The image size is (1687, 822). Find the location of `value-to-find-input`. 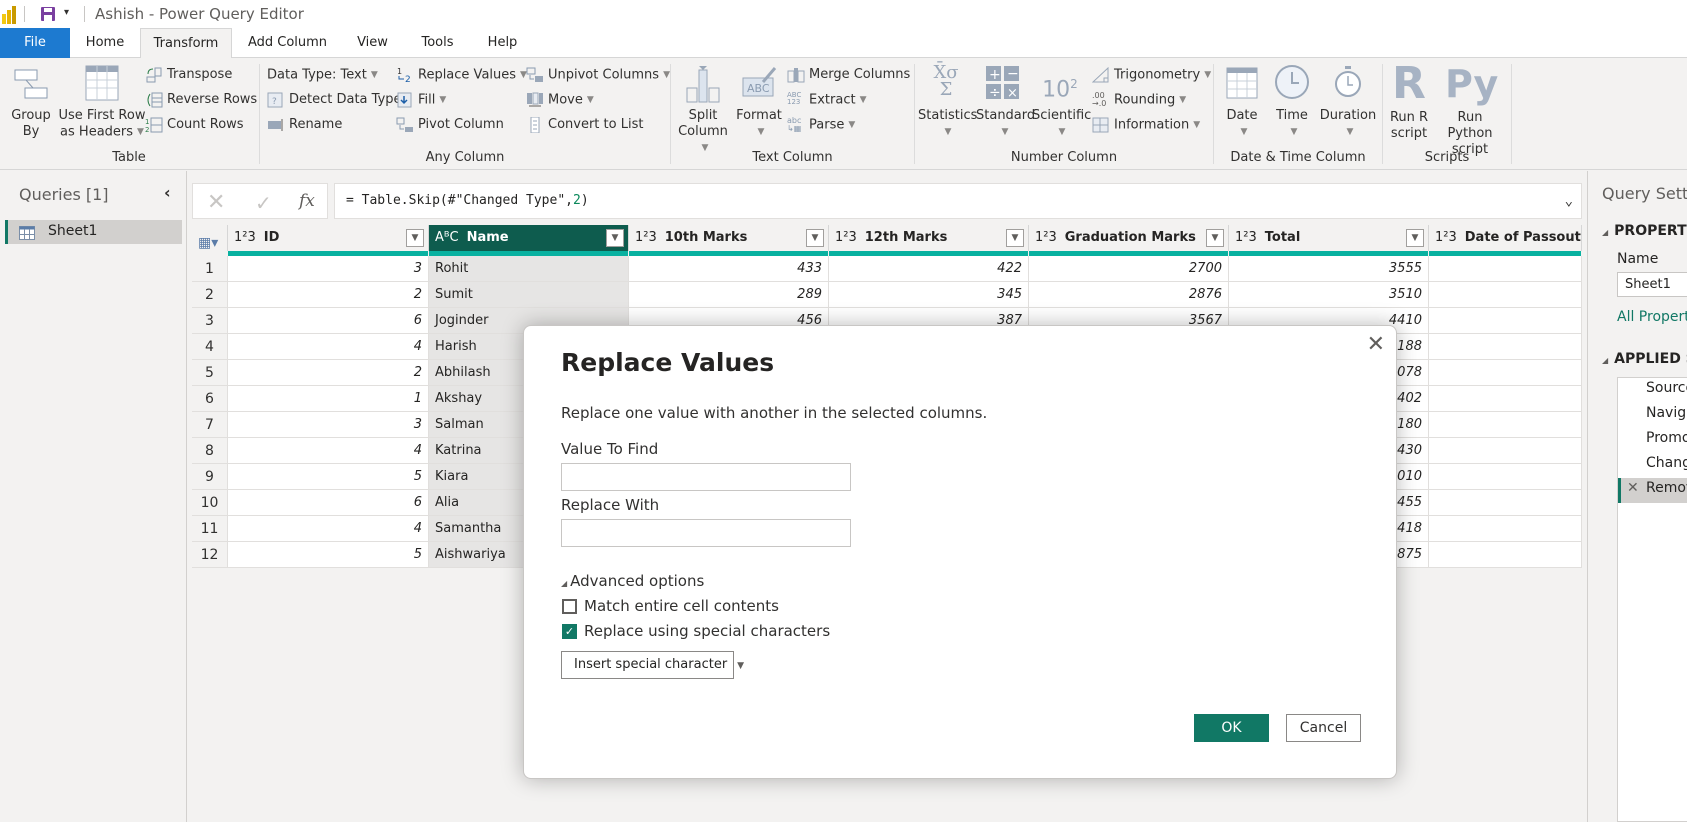

value-to-find-input is located at coordinates (706, 477).